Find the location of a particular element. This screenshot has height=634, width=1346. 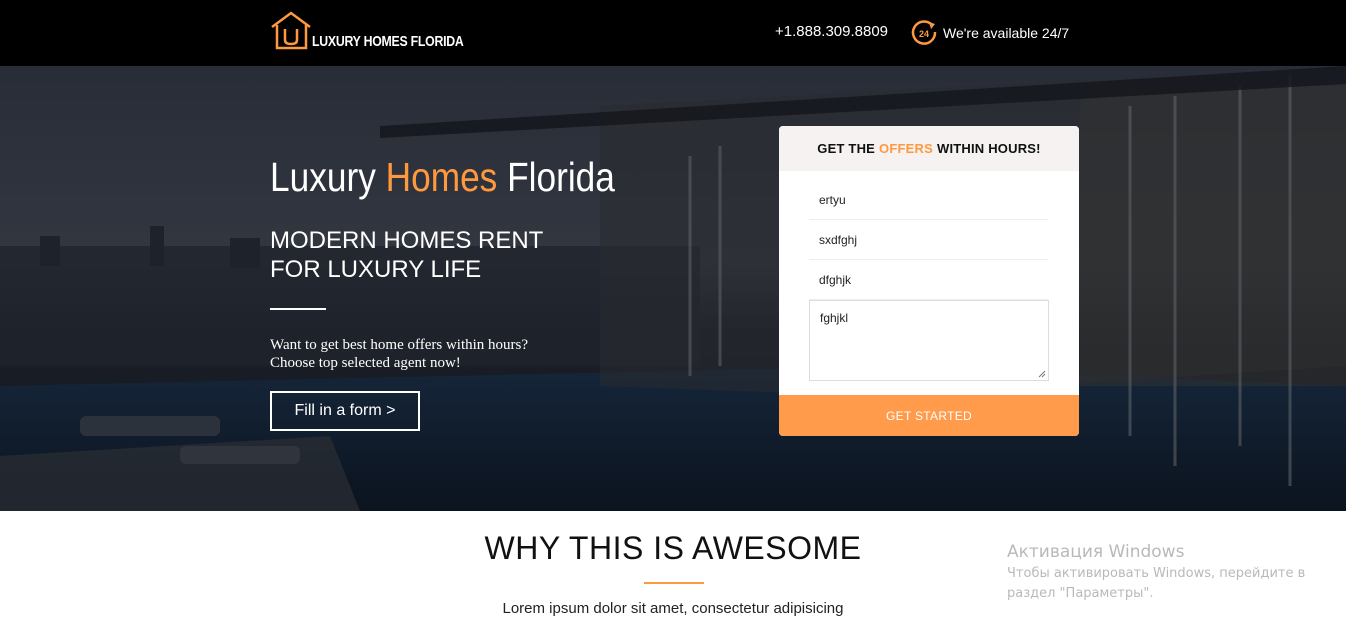

message-textarea: fghjkl is located at coordinates (929, 340).